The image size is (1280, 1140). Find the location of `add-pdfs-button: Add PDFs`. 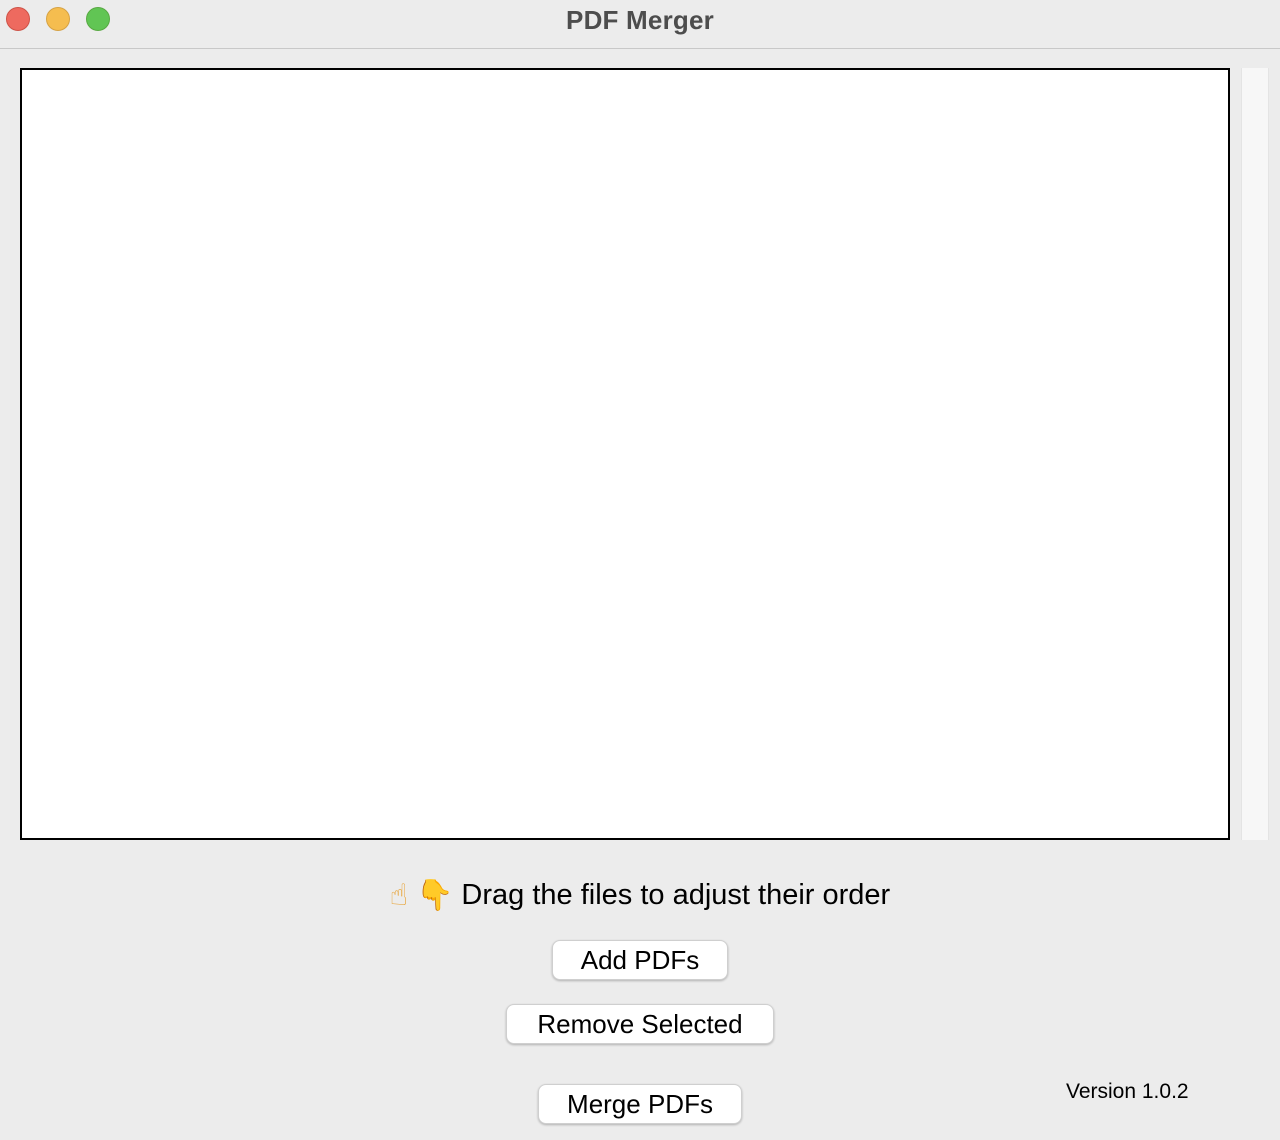

add-pdfs-button: Add PDFs is located at coordinates (640, 960).